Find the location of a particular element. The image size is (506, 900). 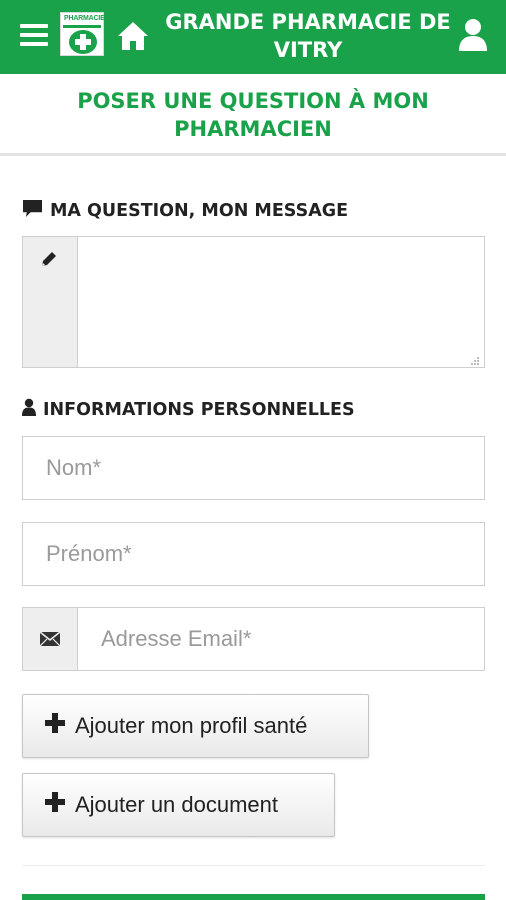

question-section-label: MA QUESTION, MON MESSAGE is located at coordinates (185, 211).